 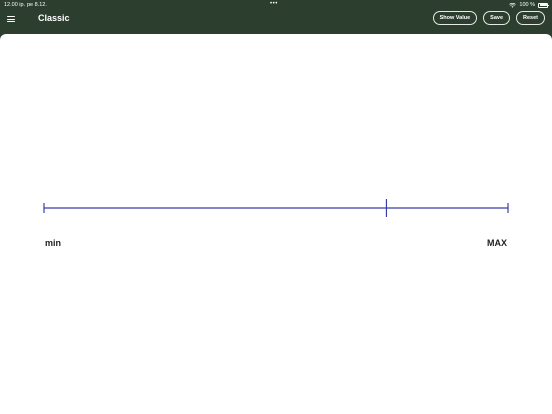 What do you see at coordinates (530, 18) in the screenshot?
I see `reset-button: Reset` at bounding box center [530, 18].